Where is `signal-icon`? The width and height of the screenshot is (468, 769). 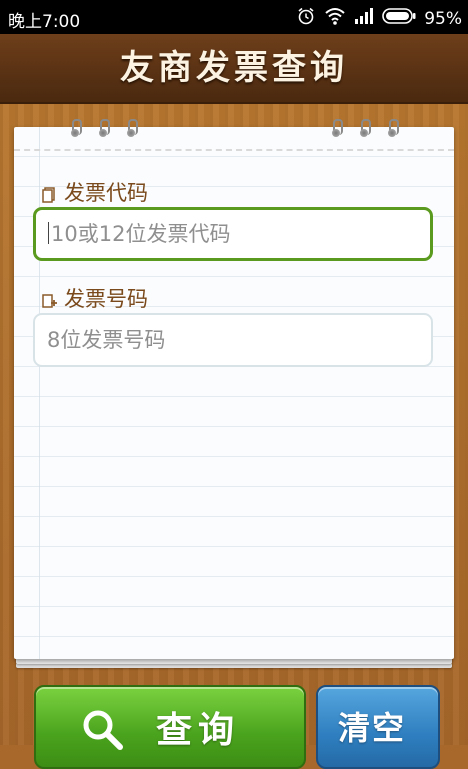
signal-icon is located at coordinates (364, 18).